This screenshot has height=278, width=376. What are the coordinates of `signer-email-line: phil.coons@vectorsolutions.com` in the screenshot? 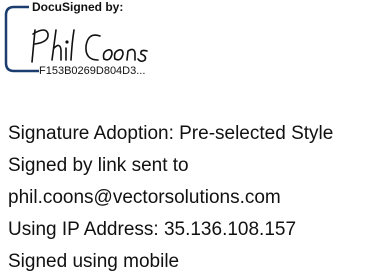 It's located at (144, 197).